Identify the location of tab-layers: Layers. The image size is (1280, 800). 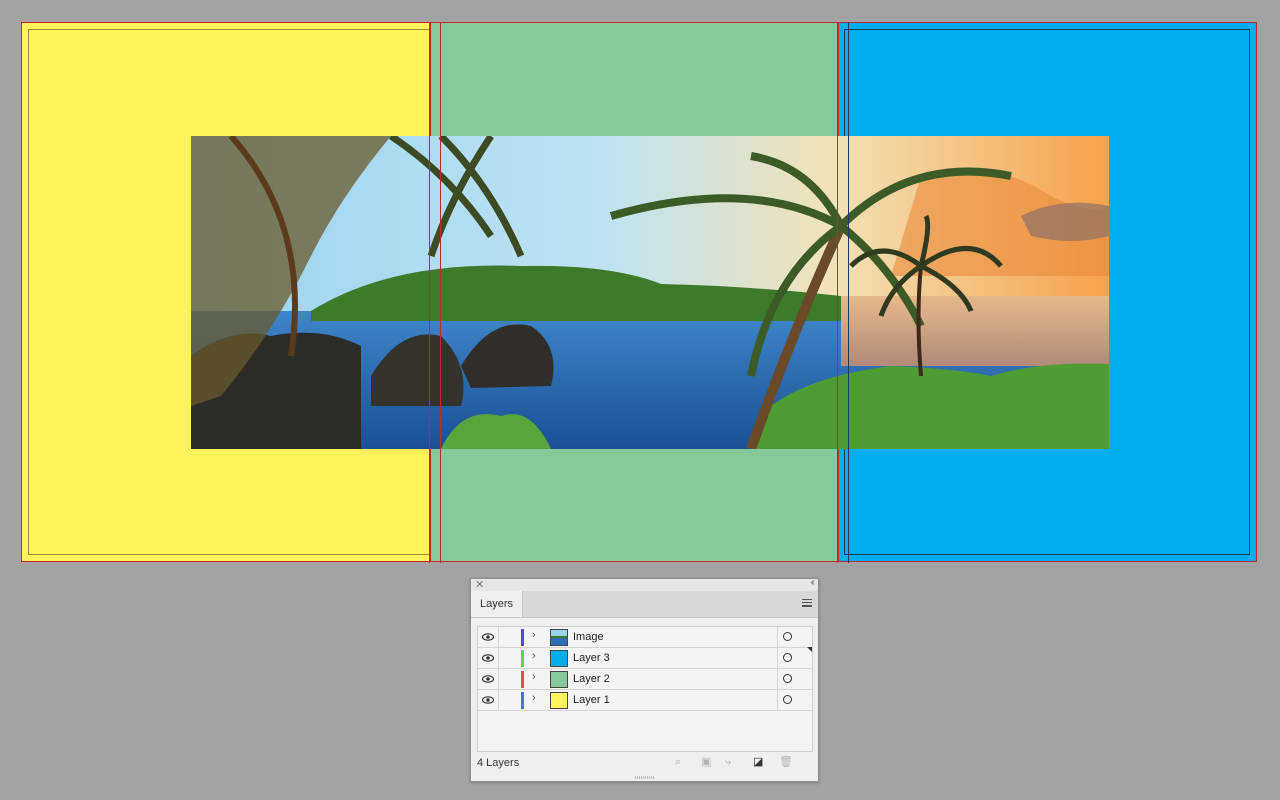
(497, 604).